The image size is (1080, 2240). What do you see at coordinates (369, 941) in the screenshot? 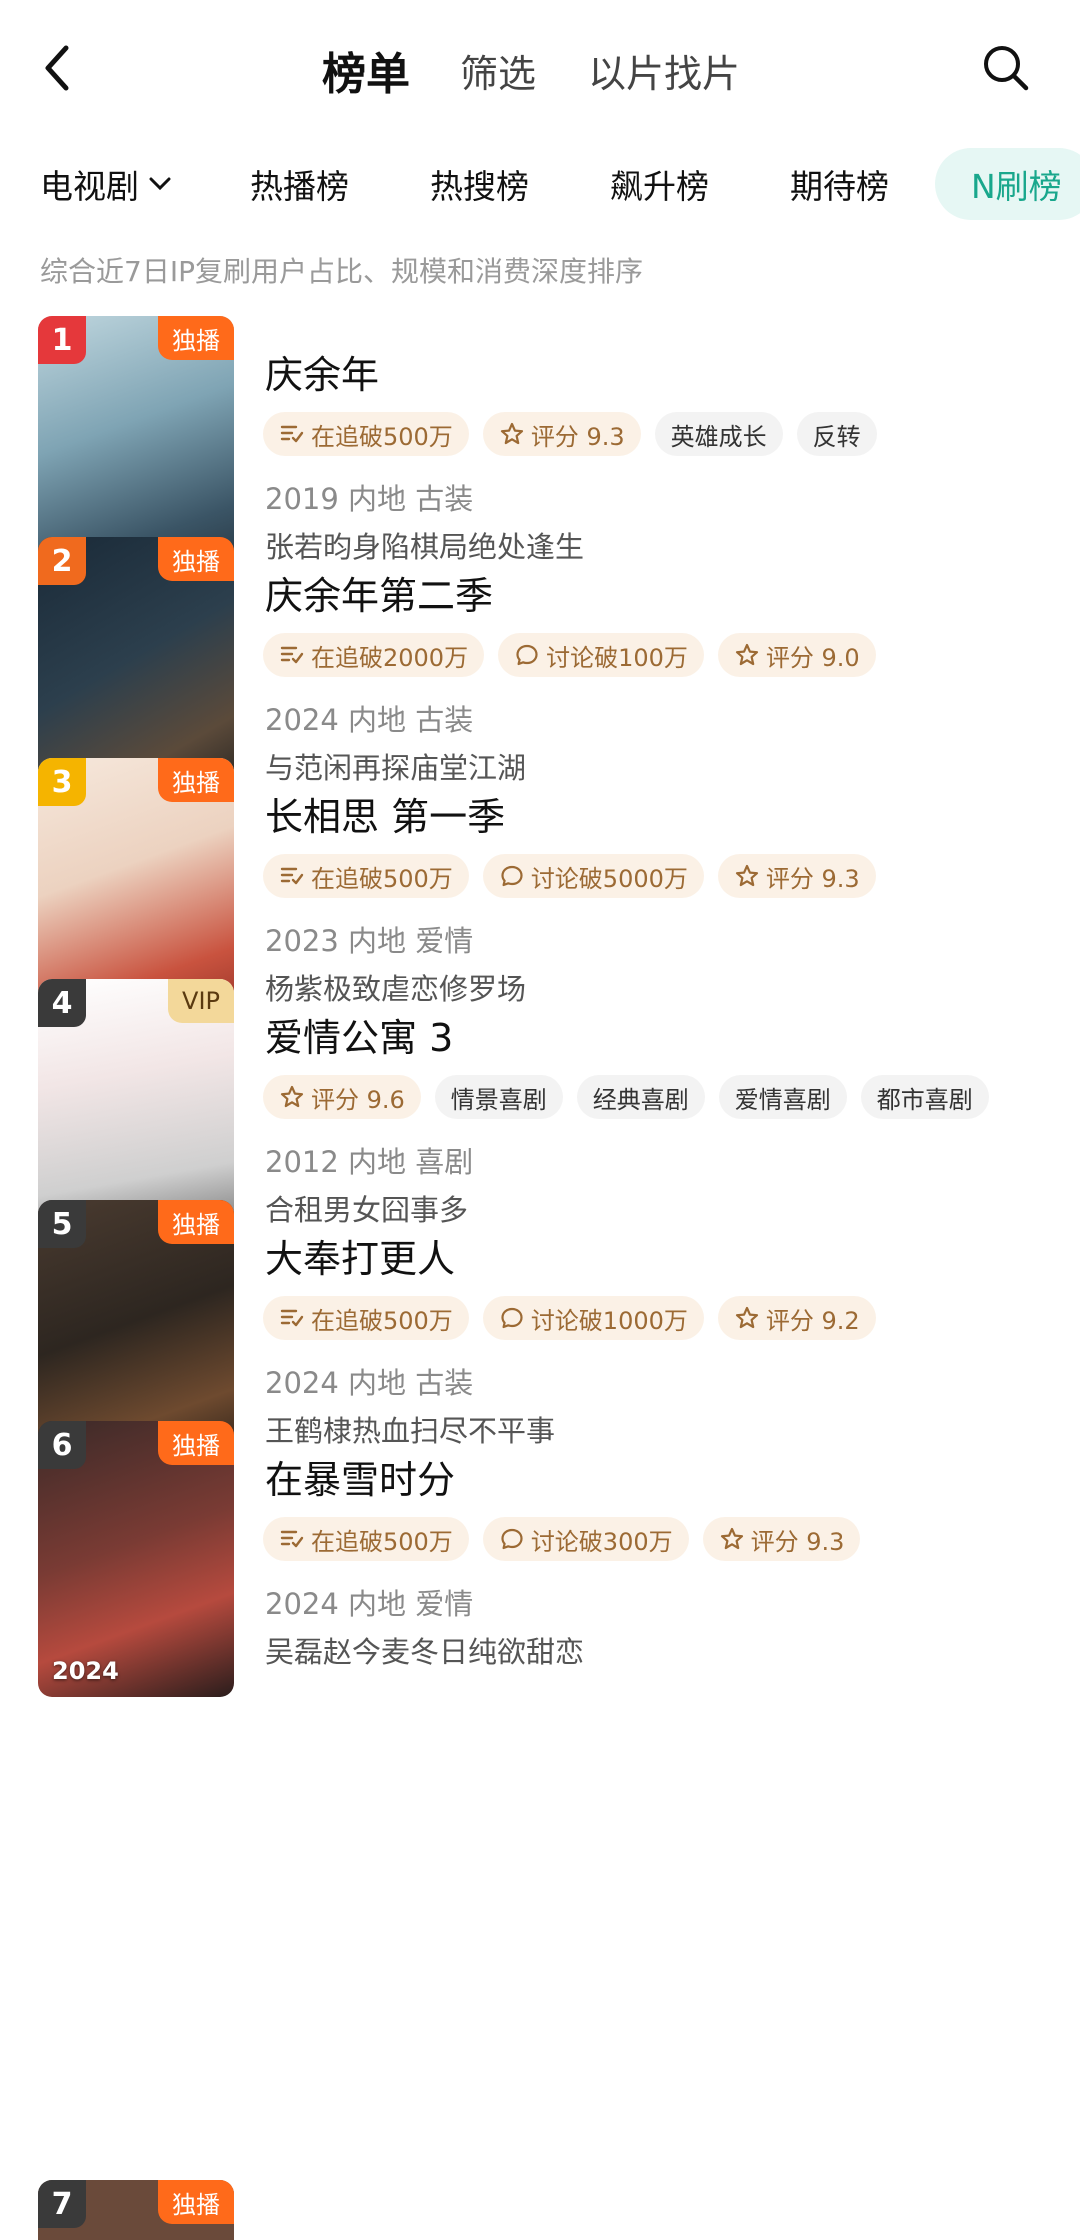
I see `show-meta: 2023 内地 爱情` at bounding box center [369, 941].